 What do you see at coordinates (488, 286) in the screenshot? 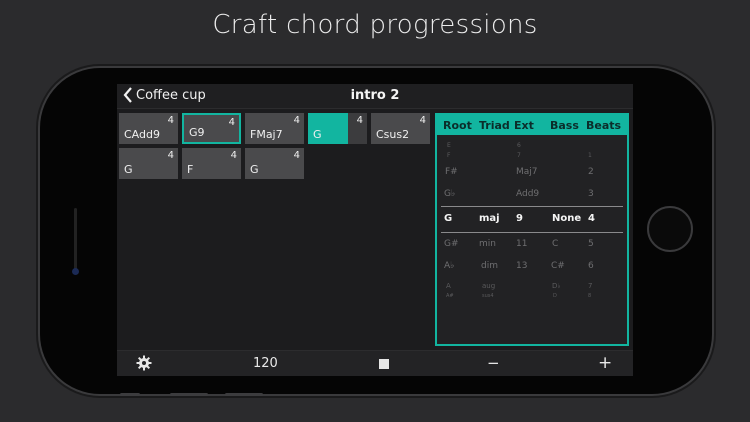
I see `triad-option: aug` at bounding box center [488, 286].